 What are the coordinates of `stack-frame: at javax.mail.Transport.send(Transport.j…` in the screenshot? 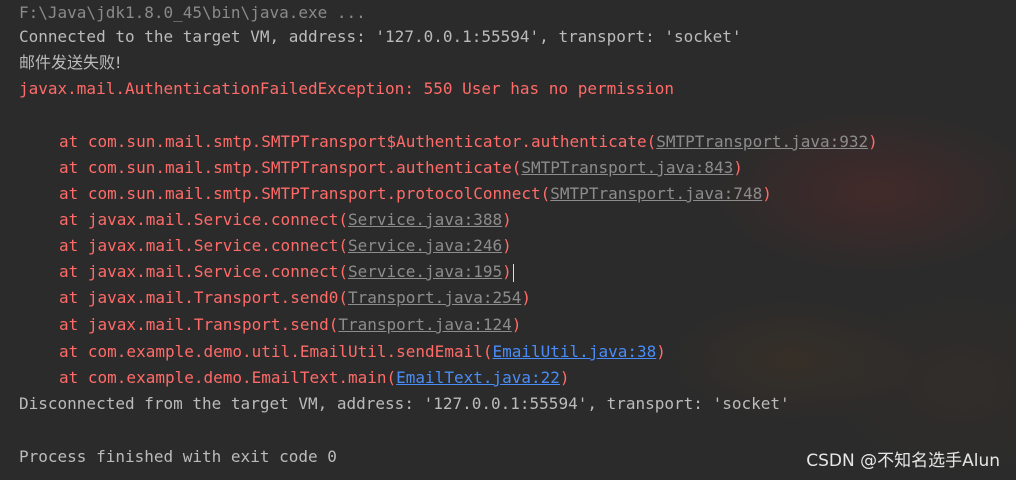 It's located at (290, 324).